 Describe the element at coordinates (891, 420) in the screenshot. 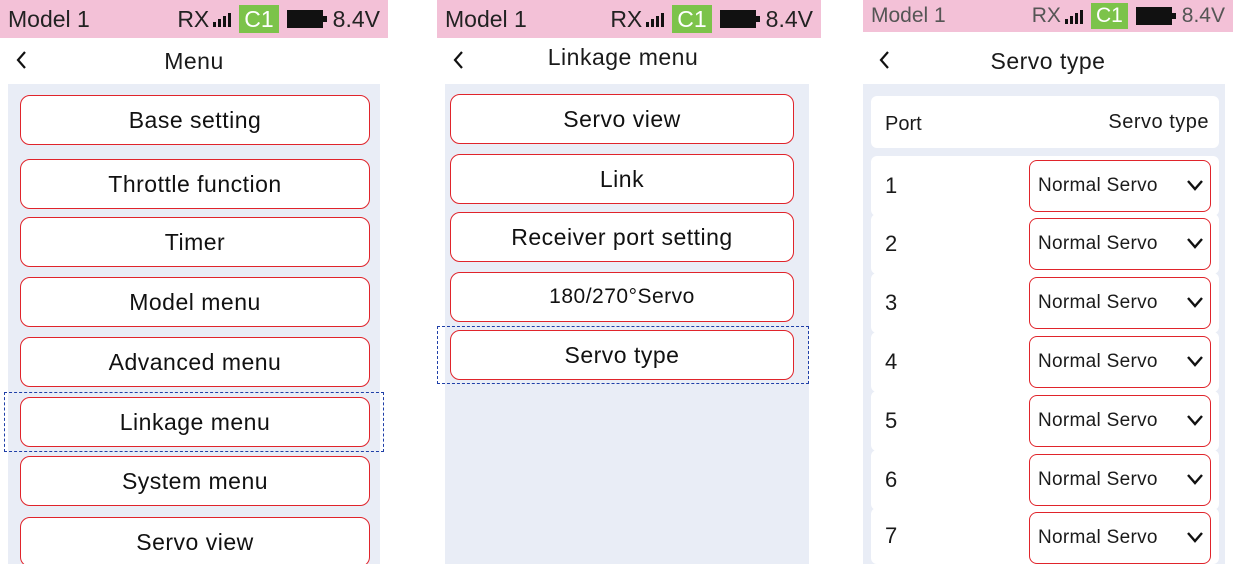

I see `port-number: 5` at that location.